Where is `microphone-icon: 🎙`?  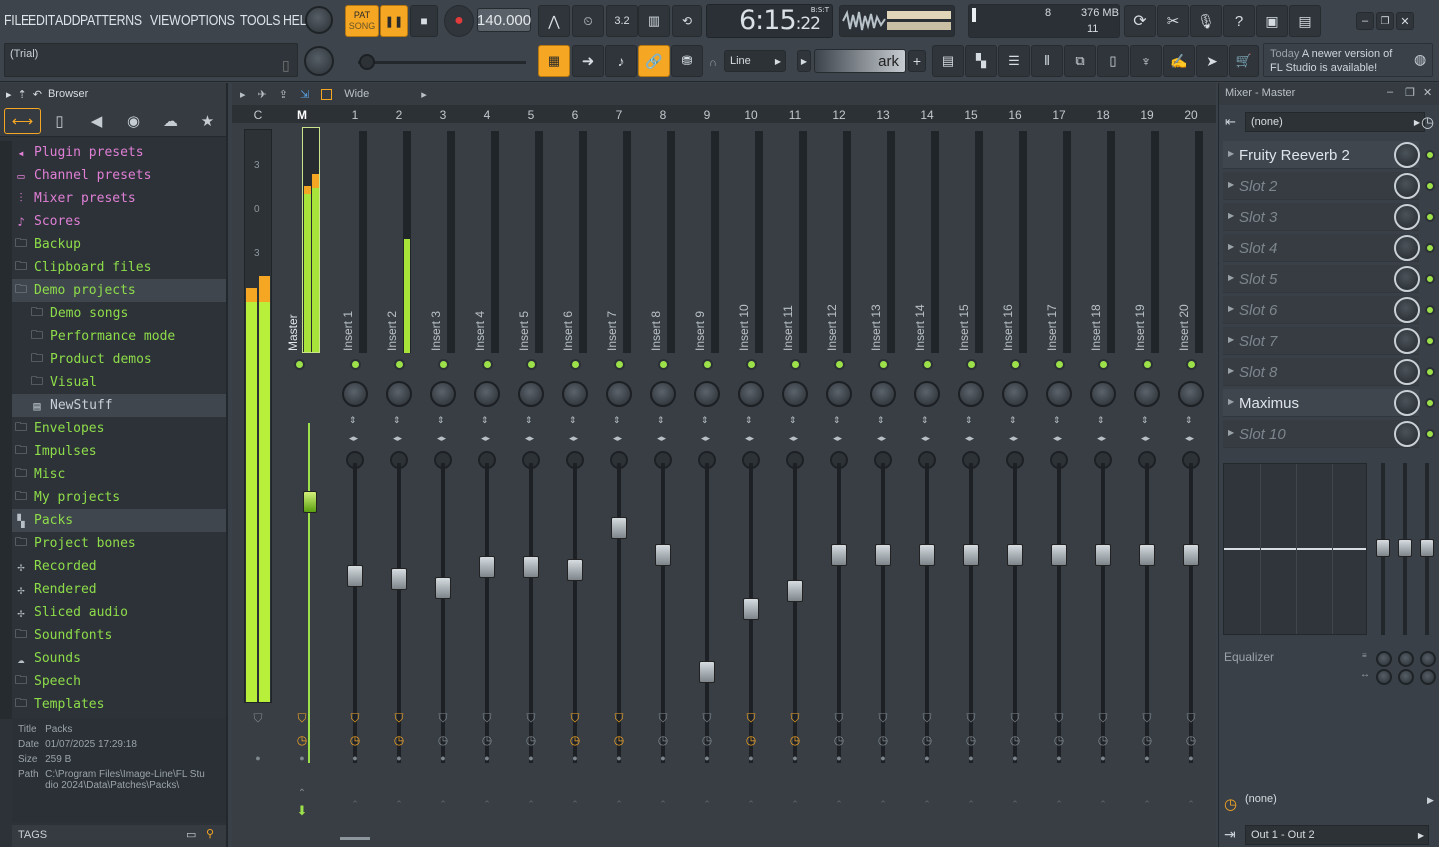 microphone-icon: 🎙 is located at coordinates (1206, 21).